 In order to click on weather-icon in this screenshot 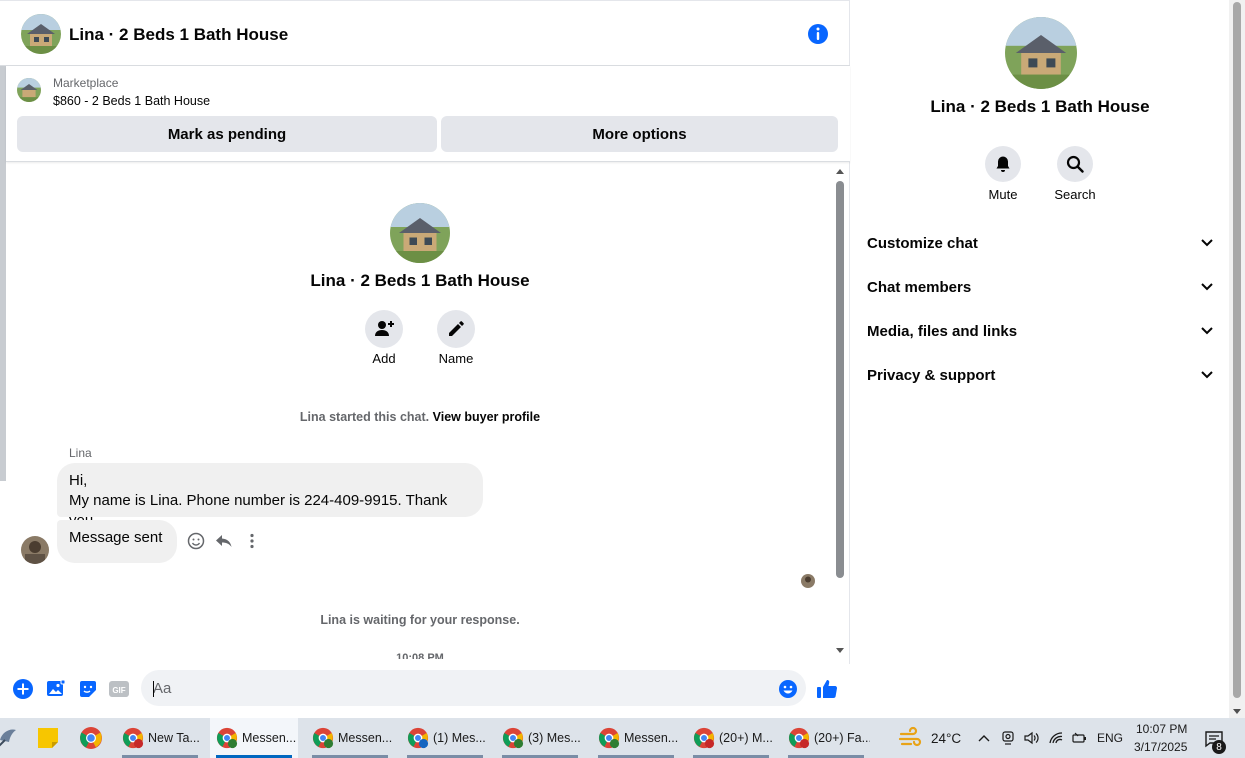, I will do `click(910, 738)`.